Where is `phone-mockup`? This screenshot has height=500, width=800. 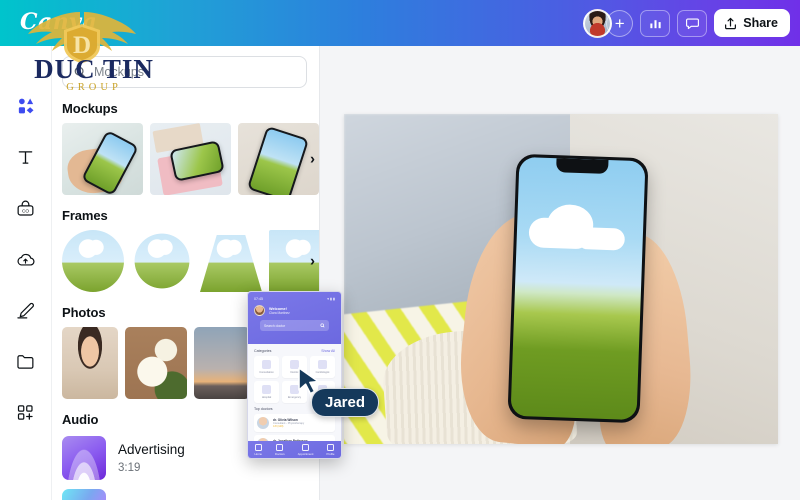
phone-mockup is located at coordinates (578, 288).